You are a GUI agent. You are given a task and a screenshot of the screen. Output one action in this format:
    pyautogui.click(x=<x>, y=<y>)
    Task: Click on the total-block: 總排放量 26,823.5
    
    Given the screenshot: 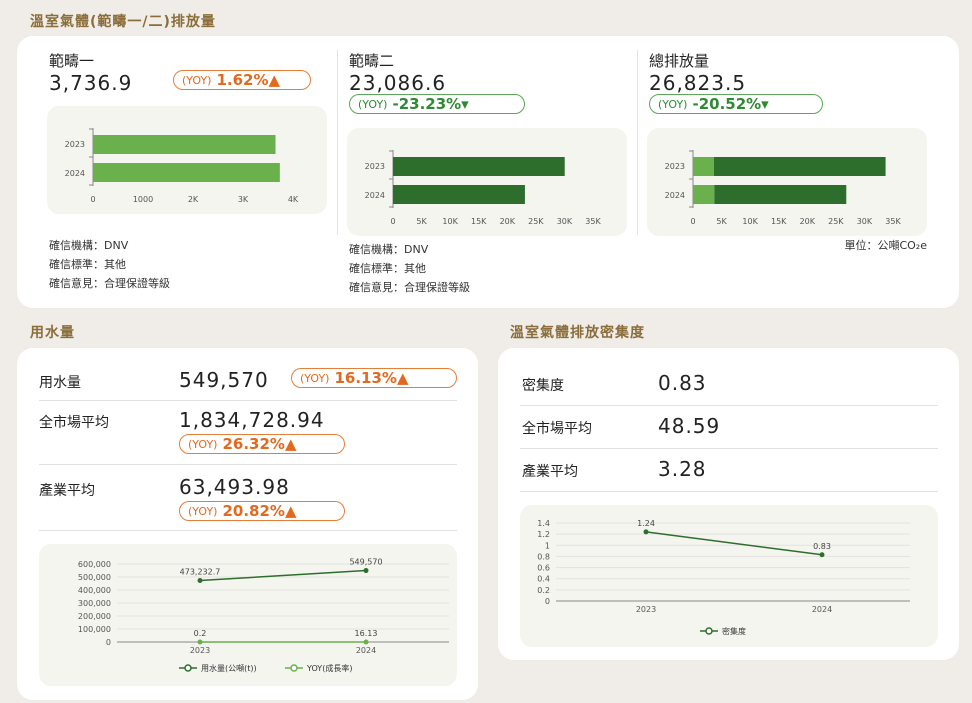 What is the action you would take?
    pyautogui.click(x=697, y=72)
    